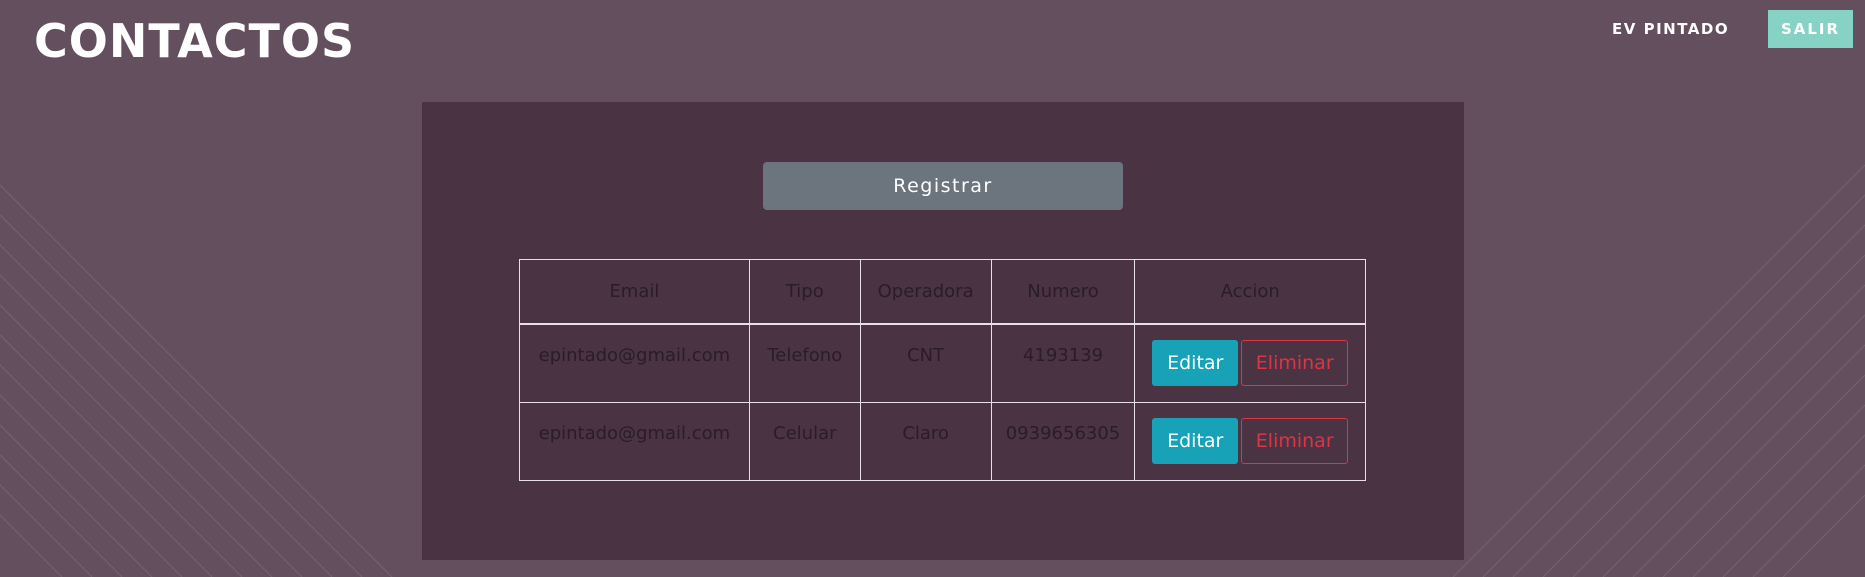  Describe the element at coordinates (1063, 363) in the screenshot. I see `cell-numero: 4193139` at that location.